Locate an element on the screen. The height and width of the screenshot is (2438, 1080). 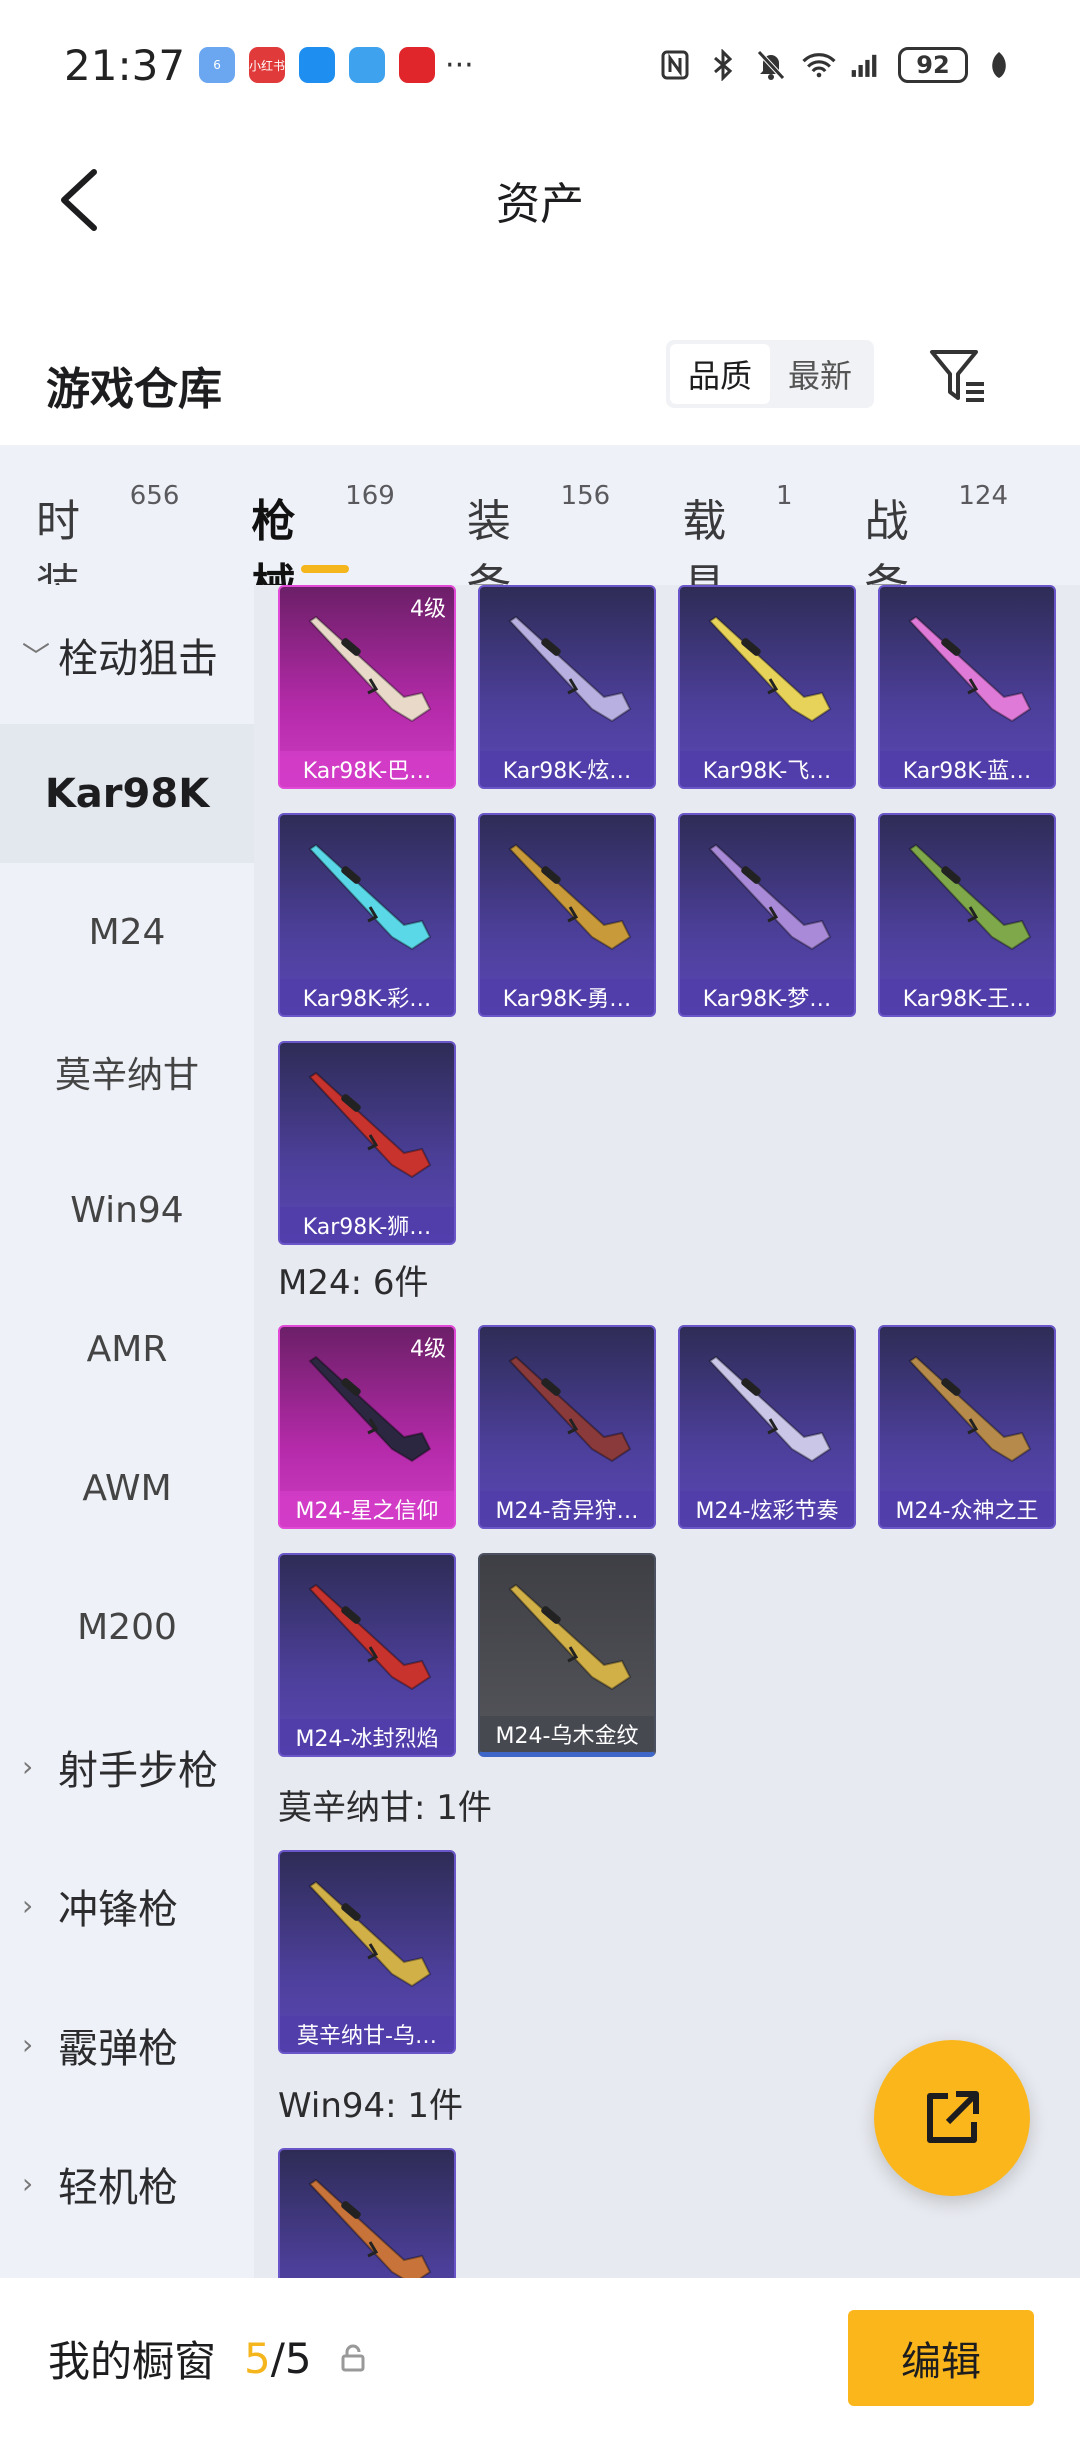
tab-count: 169 is located at coordinates (370, 496).